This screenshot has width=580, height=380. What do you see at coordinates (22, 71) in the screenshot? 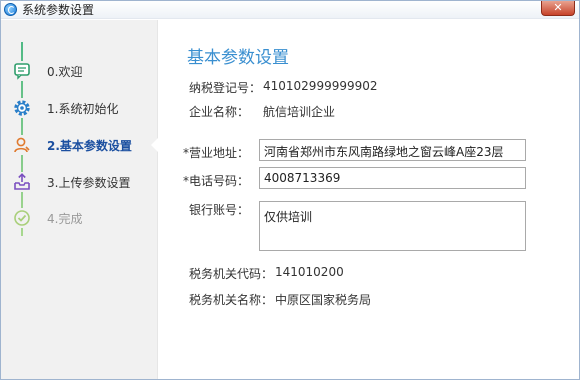
I see `chat-bubble-icon` at bounding box center [22, 71].